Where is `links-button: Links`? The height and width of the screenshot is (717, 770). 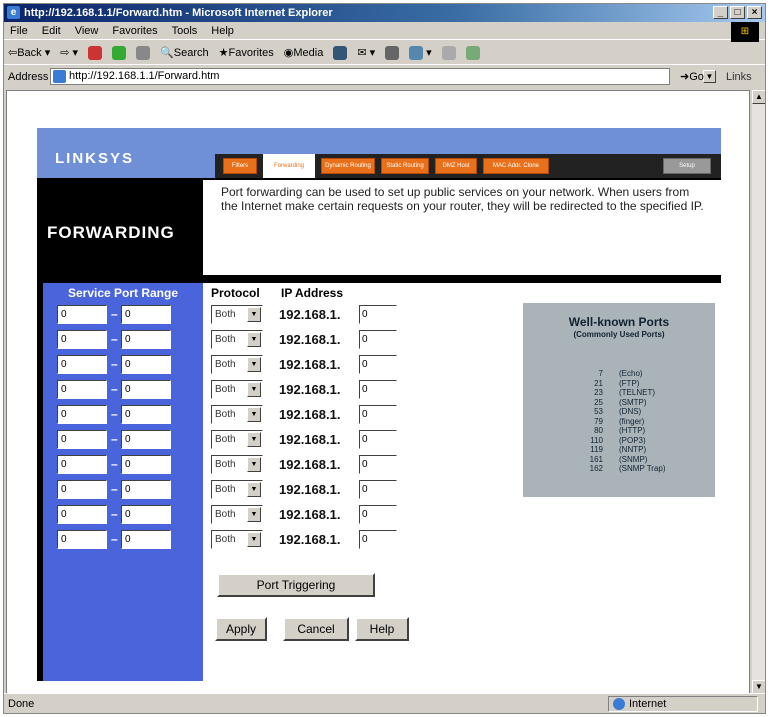 links-button: Links is located at coordinates (739, 77).